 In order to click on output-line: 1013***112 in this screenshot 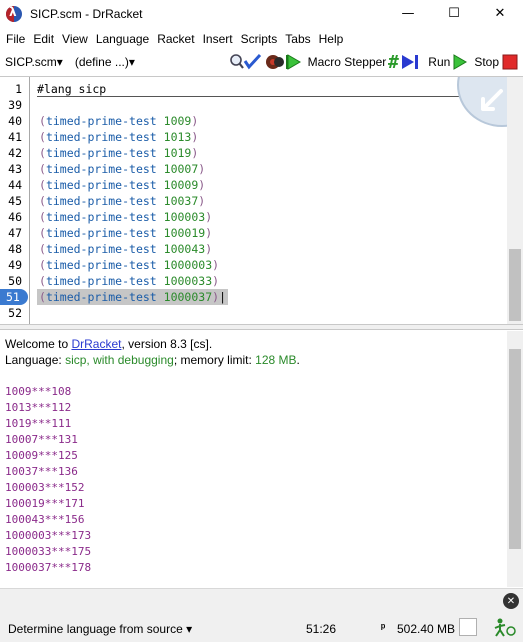, I will do `click(38, 407)`.